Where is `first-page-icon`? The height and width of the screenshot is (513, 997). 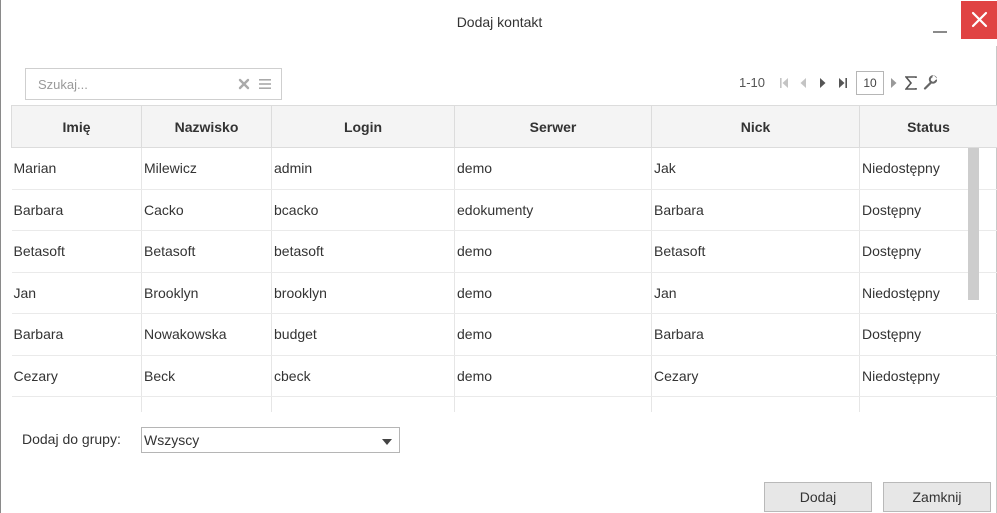 first-page-icon is located at coordinates (784, 83).